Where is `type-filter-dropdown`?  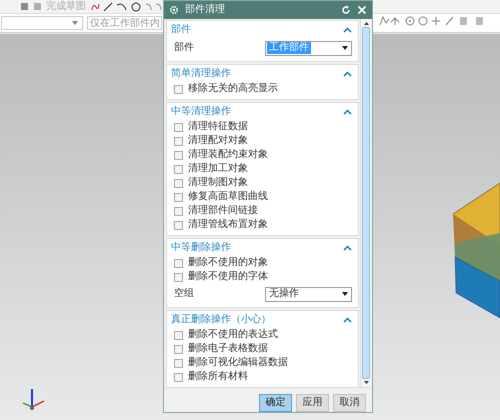
type-filter-dropdown is located at coordinates (42, 23).